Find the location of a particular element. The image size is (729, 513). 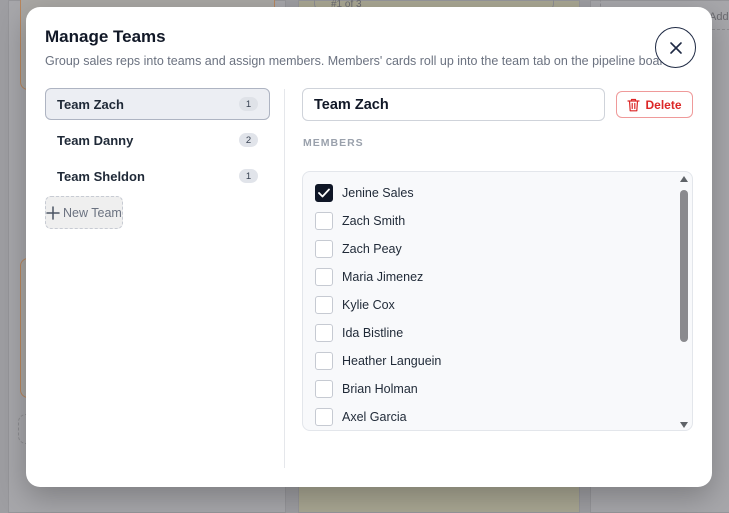

member-option: Heather Languein is located at coordinates (378, 361).